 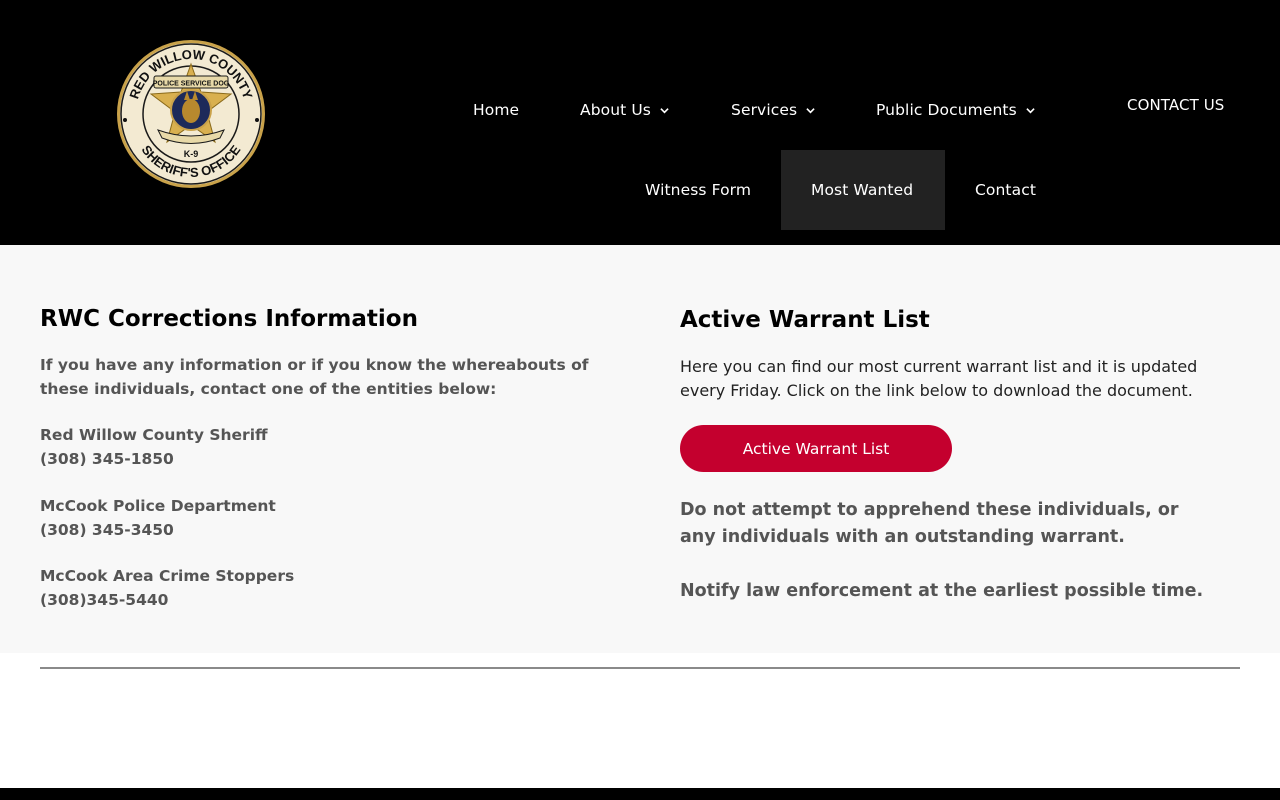 I want to click on nav-public-documents-label: Public Documents, so click(x=946, y=110).